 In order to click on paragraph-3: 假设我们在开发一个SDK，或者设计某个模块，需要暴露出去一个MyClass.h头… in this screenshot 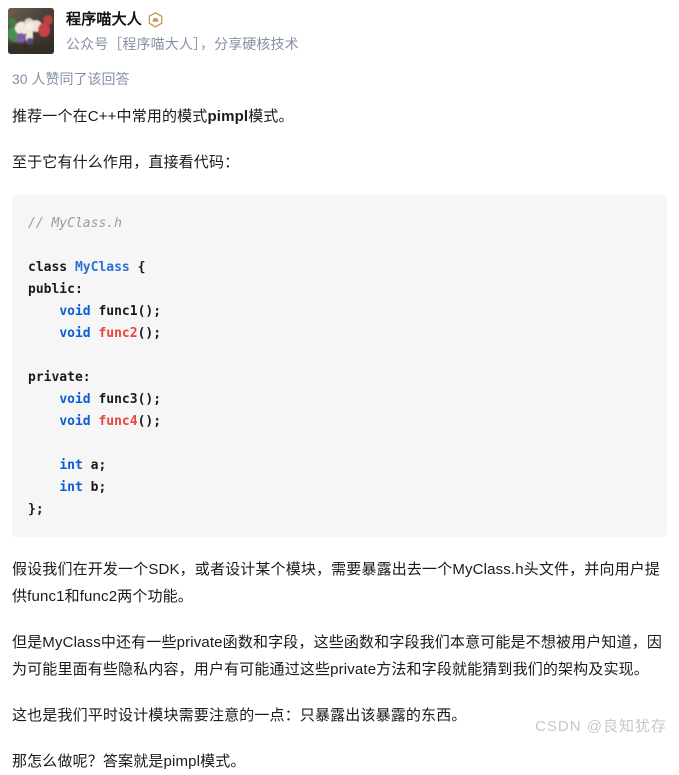, I will do `click(336, 583)`.